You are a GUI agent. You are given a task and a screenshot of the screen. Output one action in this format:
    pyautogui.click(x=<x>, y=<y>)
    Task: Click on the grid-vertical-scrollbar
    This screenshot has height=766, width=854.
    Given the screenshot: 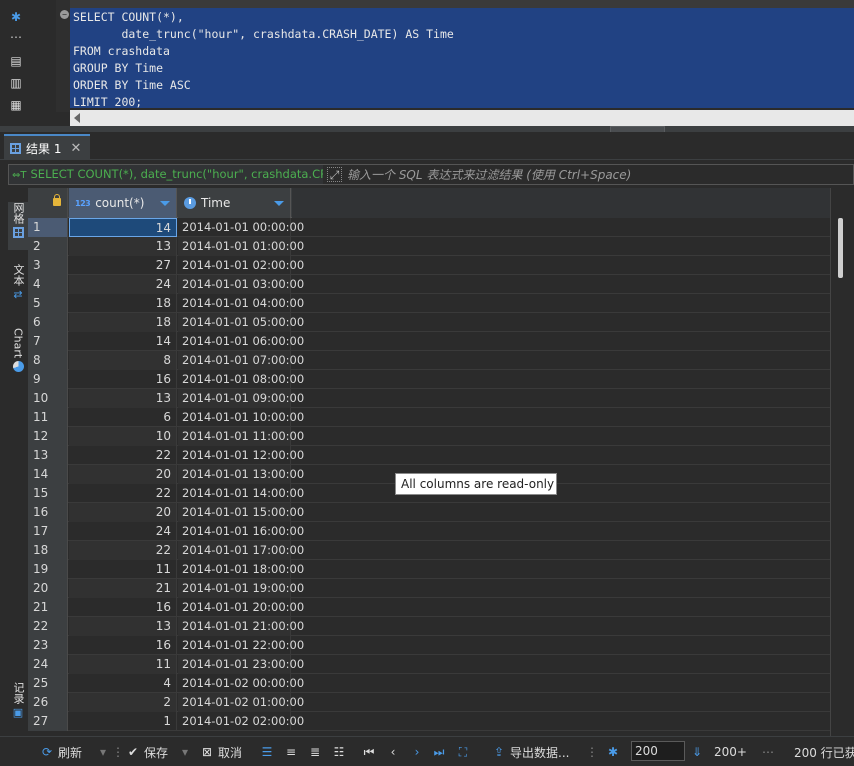 What is the action you would take?
    pyautogui.click(x=842, y=462)
    